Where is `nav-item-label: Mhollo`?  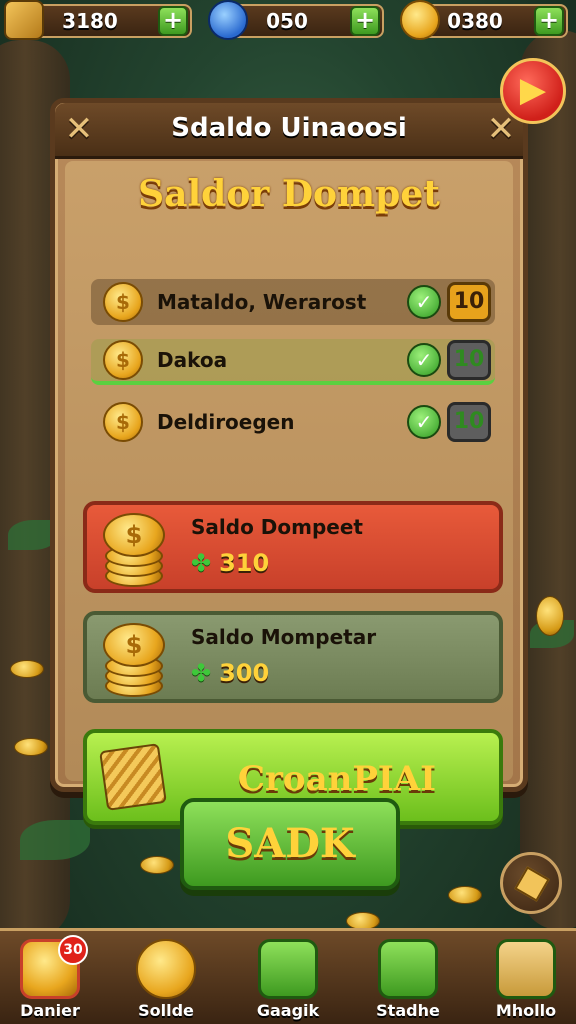 nav-item-label: Mhollo is located at coordinates (526, 1010).